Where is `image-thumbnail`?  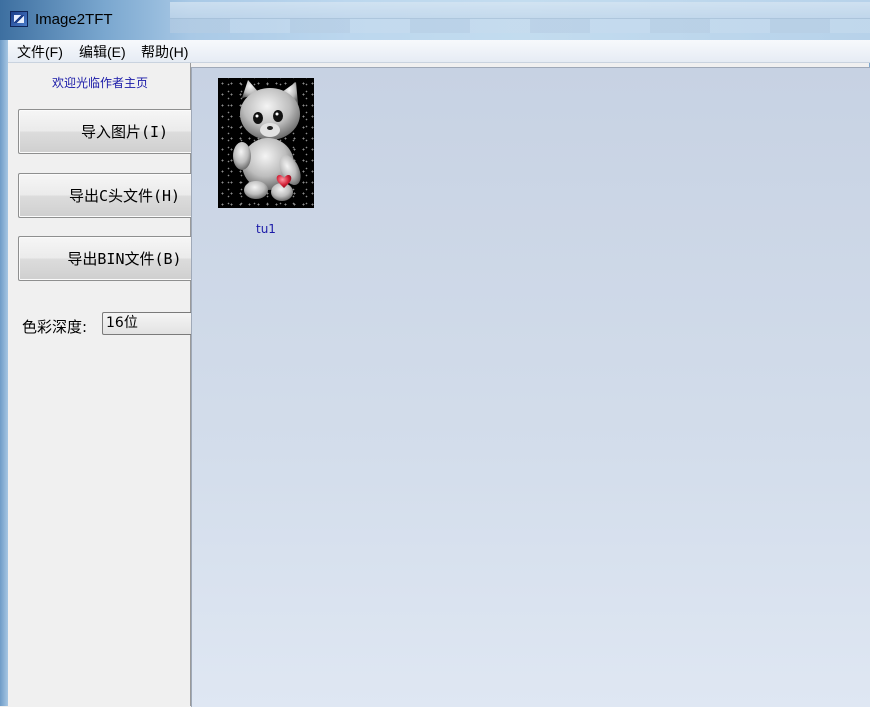 image-thumbnail is located at coordinates (266, 143).